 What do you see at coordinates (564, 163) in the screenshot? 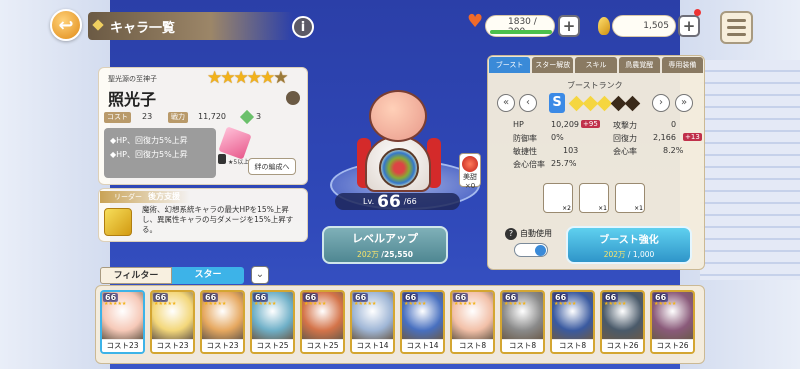
I see `stat-value: 25.7%` at bounding box center [564, 163].